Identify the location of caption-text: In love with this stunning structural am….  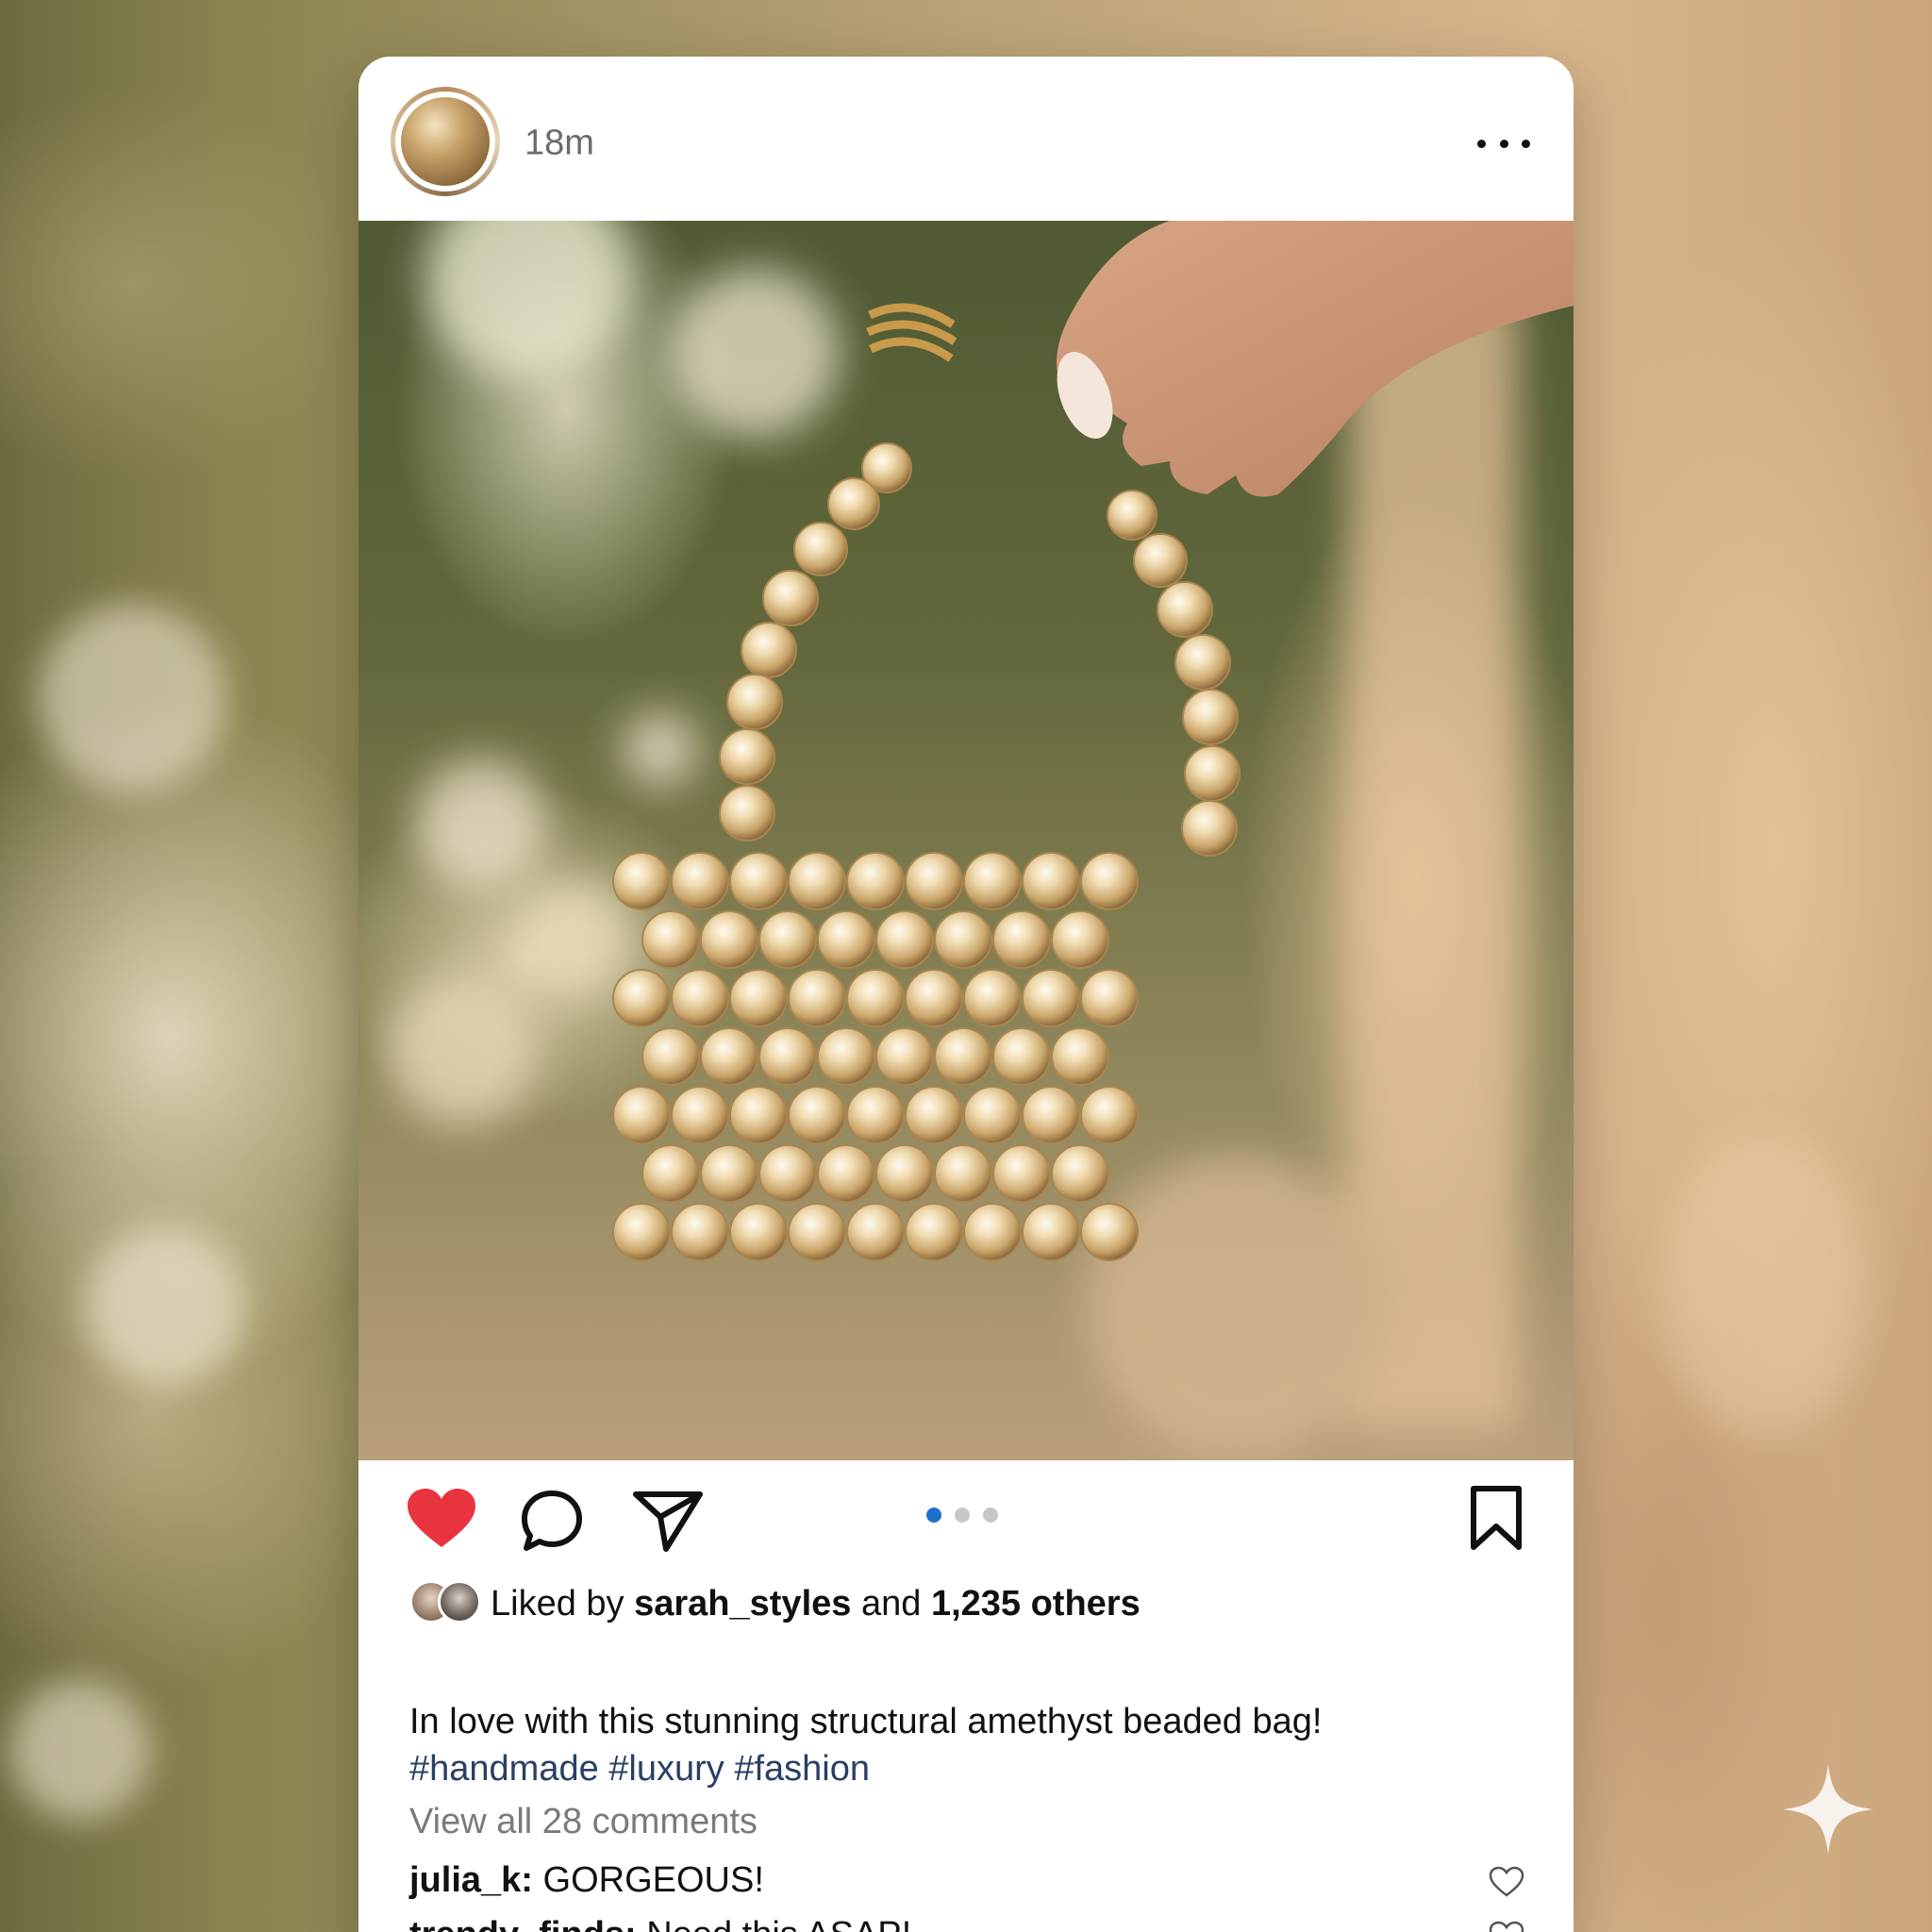
(866, 1721).